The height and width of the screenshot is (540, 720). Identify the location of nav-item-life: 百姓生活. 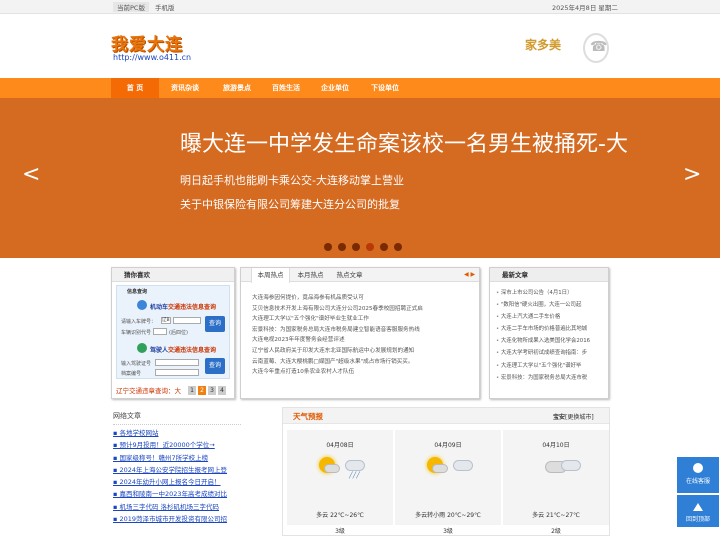
(286, 88).